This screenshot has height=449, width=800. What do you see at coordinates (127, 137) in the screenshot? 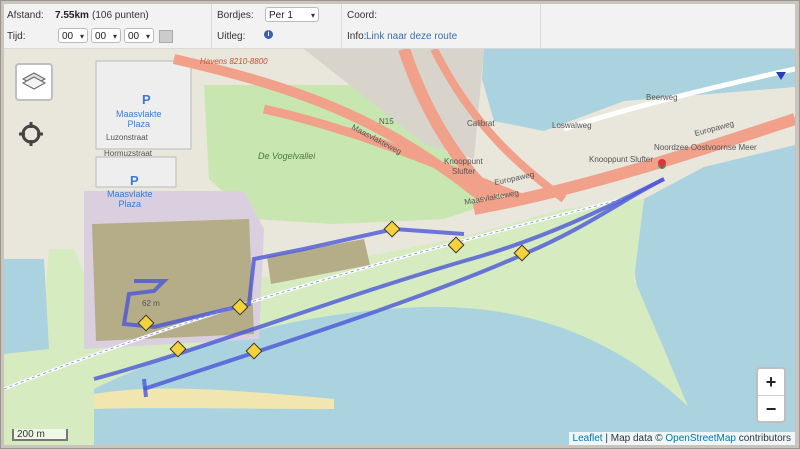
I see `label-luzonstraat: Luzonstraat` at bounding box center [127, 137].